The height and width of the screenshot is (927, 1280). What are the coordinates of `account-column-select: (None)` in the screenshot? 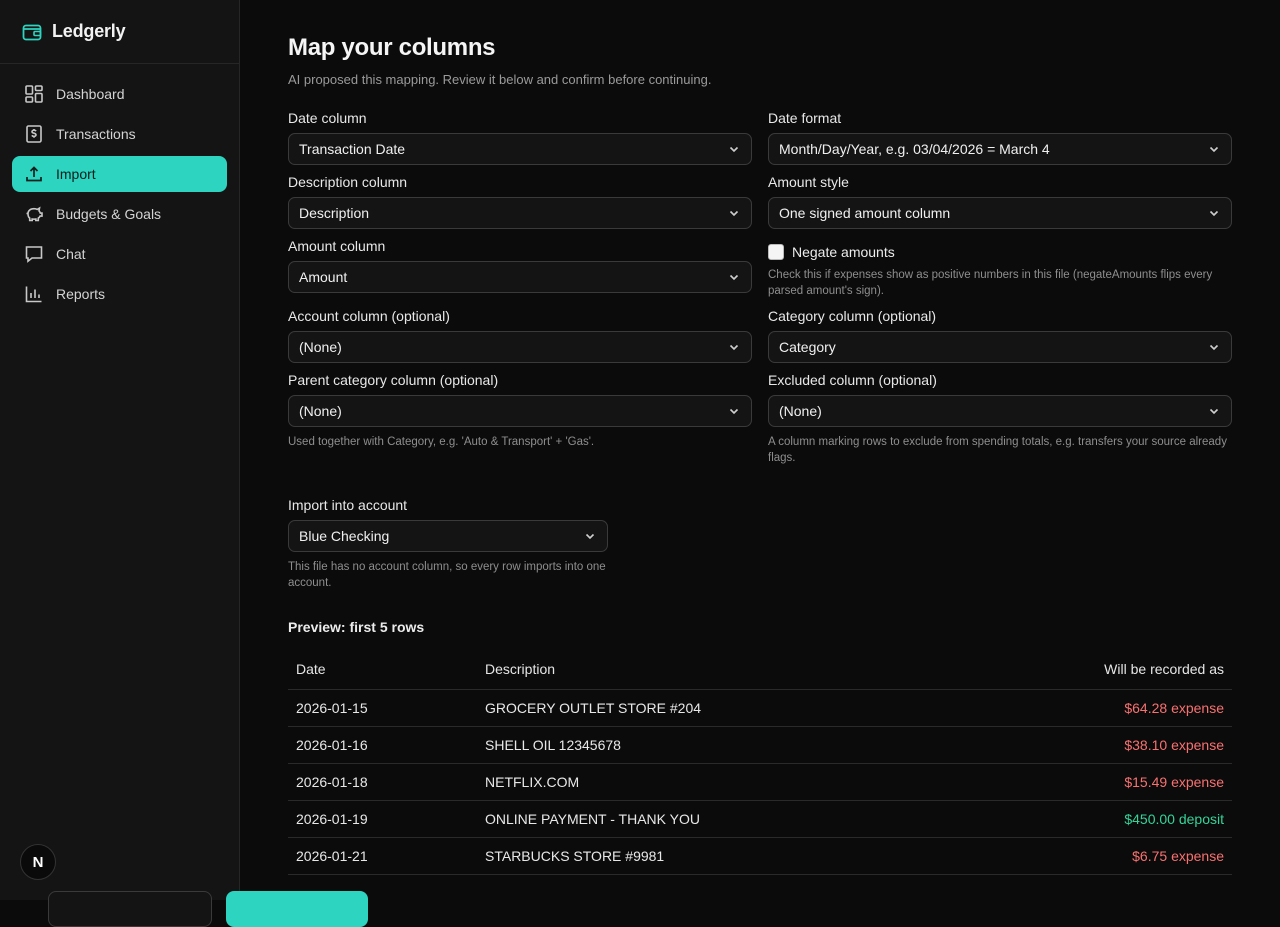 It's located at (520, 347).